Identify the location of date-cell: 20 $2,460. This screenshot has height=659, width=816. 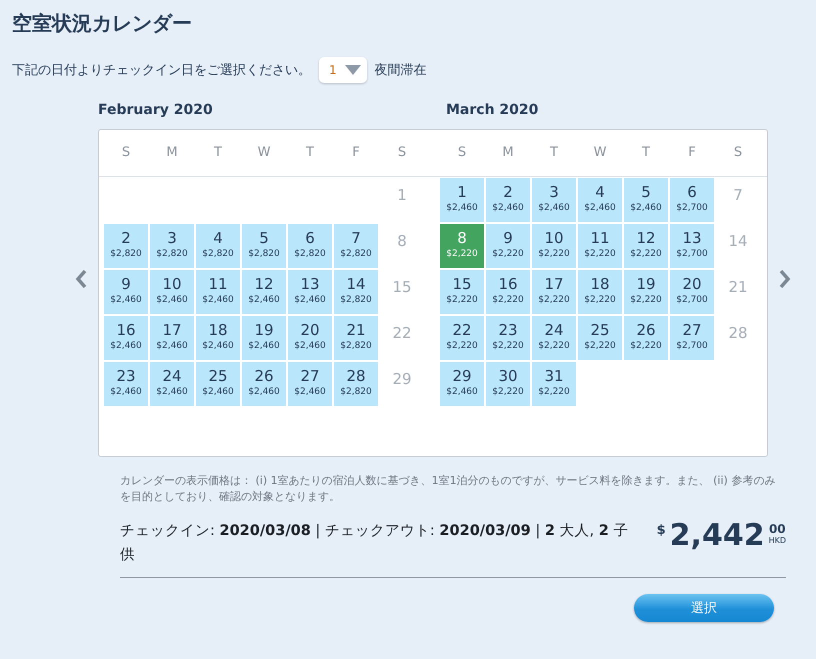
(310, 338).